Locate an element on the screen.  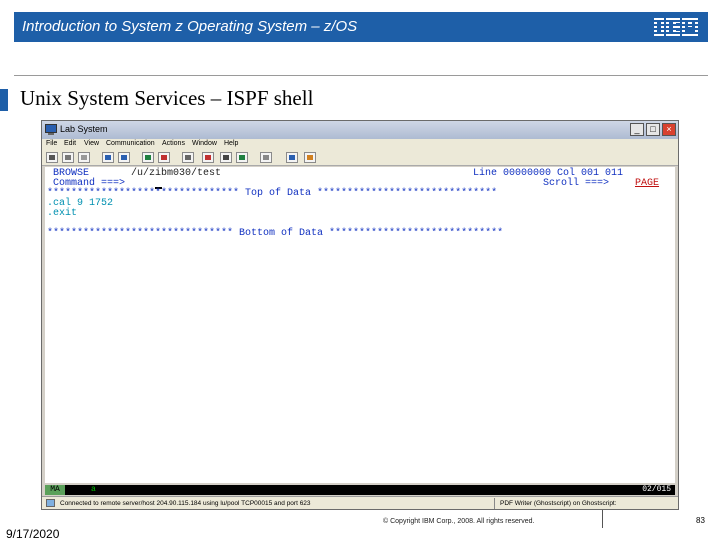
maximize-button: □ is located at coordinates (653, 129).